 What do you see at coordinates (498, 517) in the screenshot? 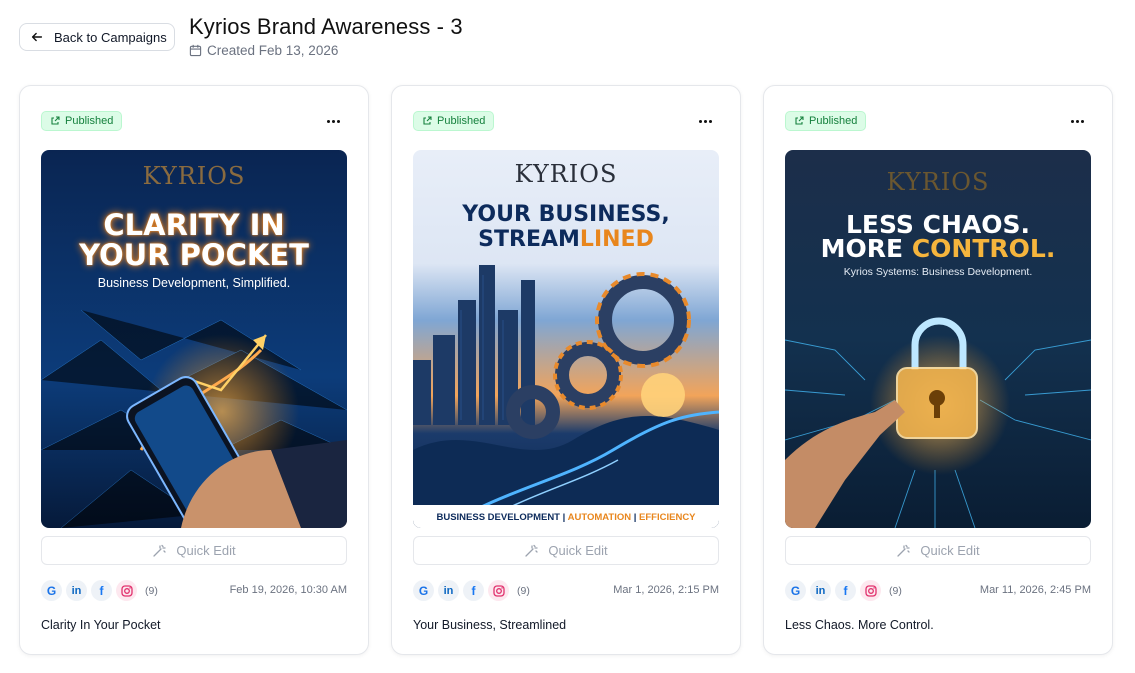
I see `footer-part-1: BUSINESS DEVELOPMENT` at bounding box center [498, 517].